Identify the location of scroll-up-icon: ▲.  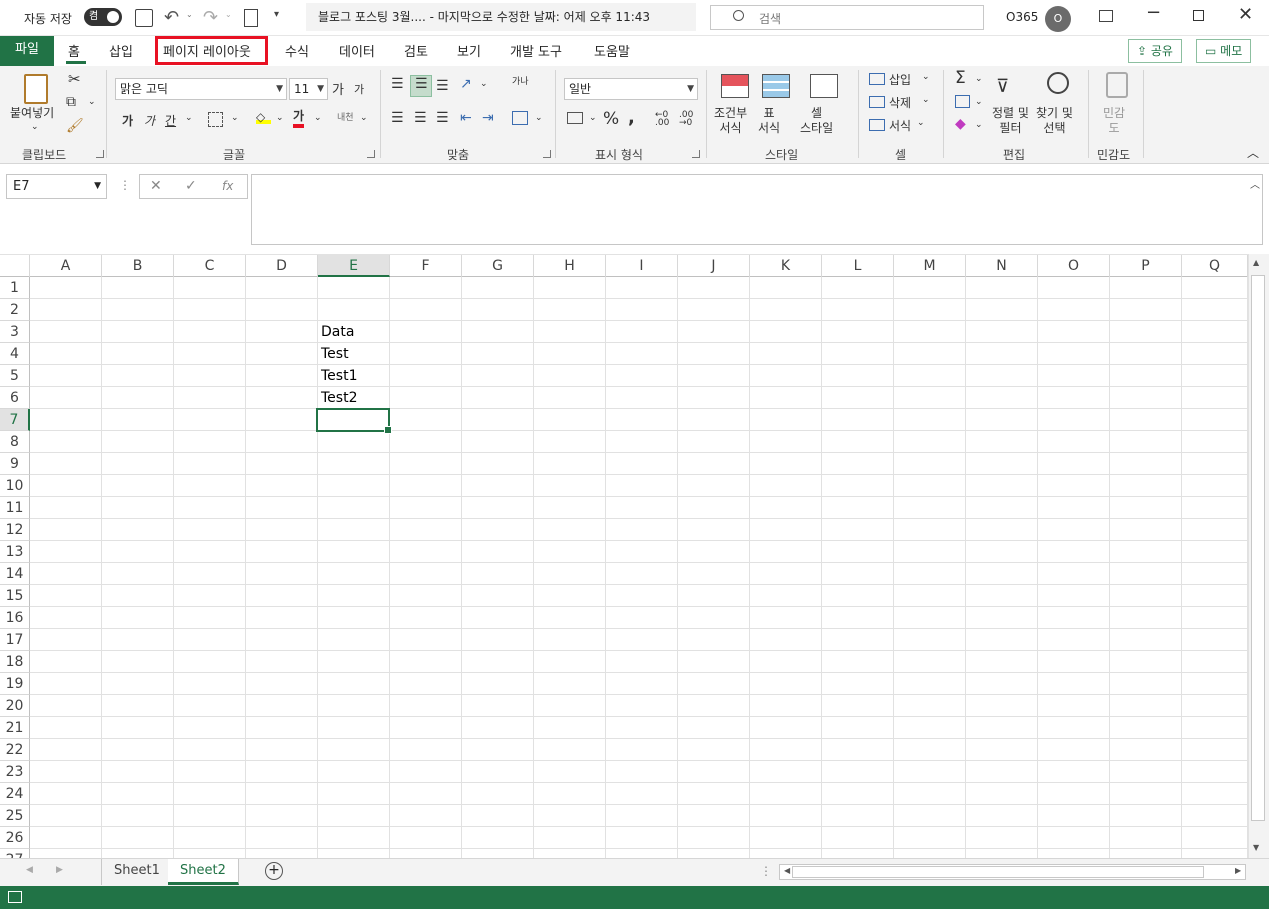
(1256, 262).